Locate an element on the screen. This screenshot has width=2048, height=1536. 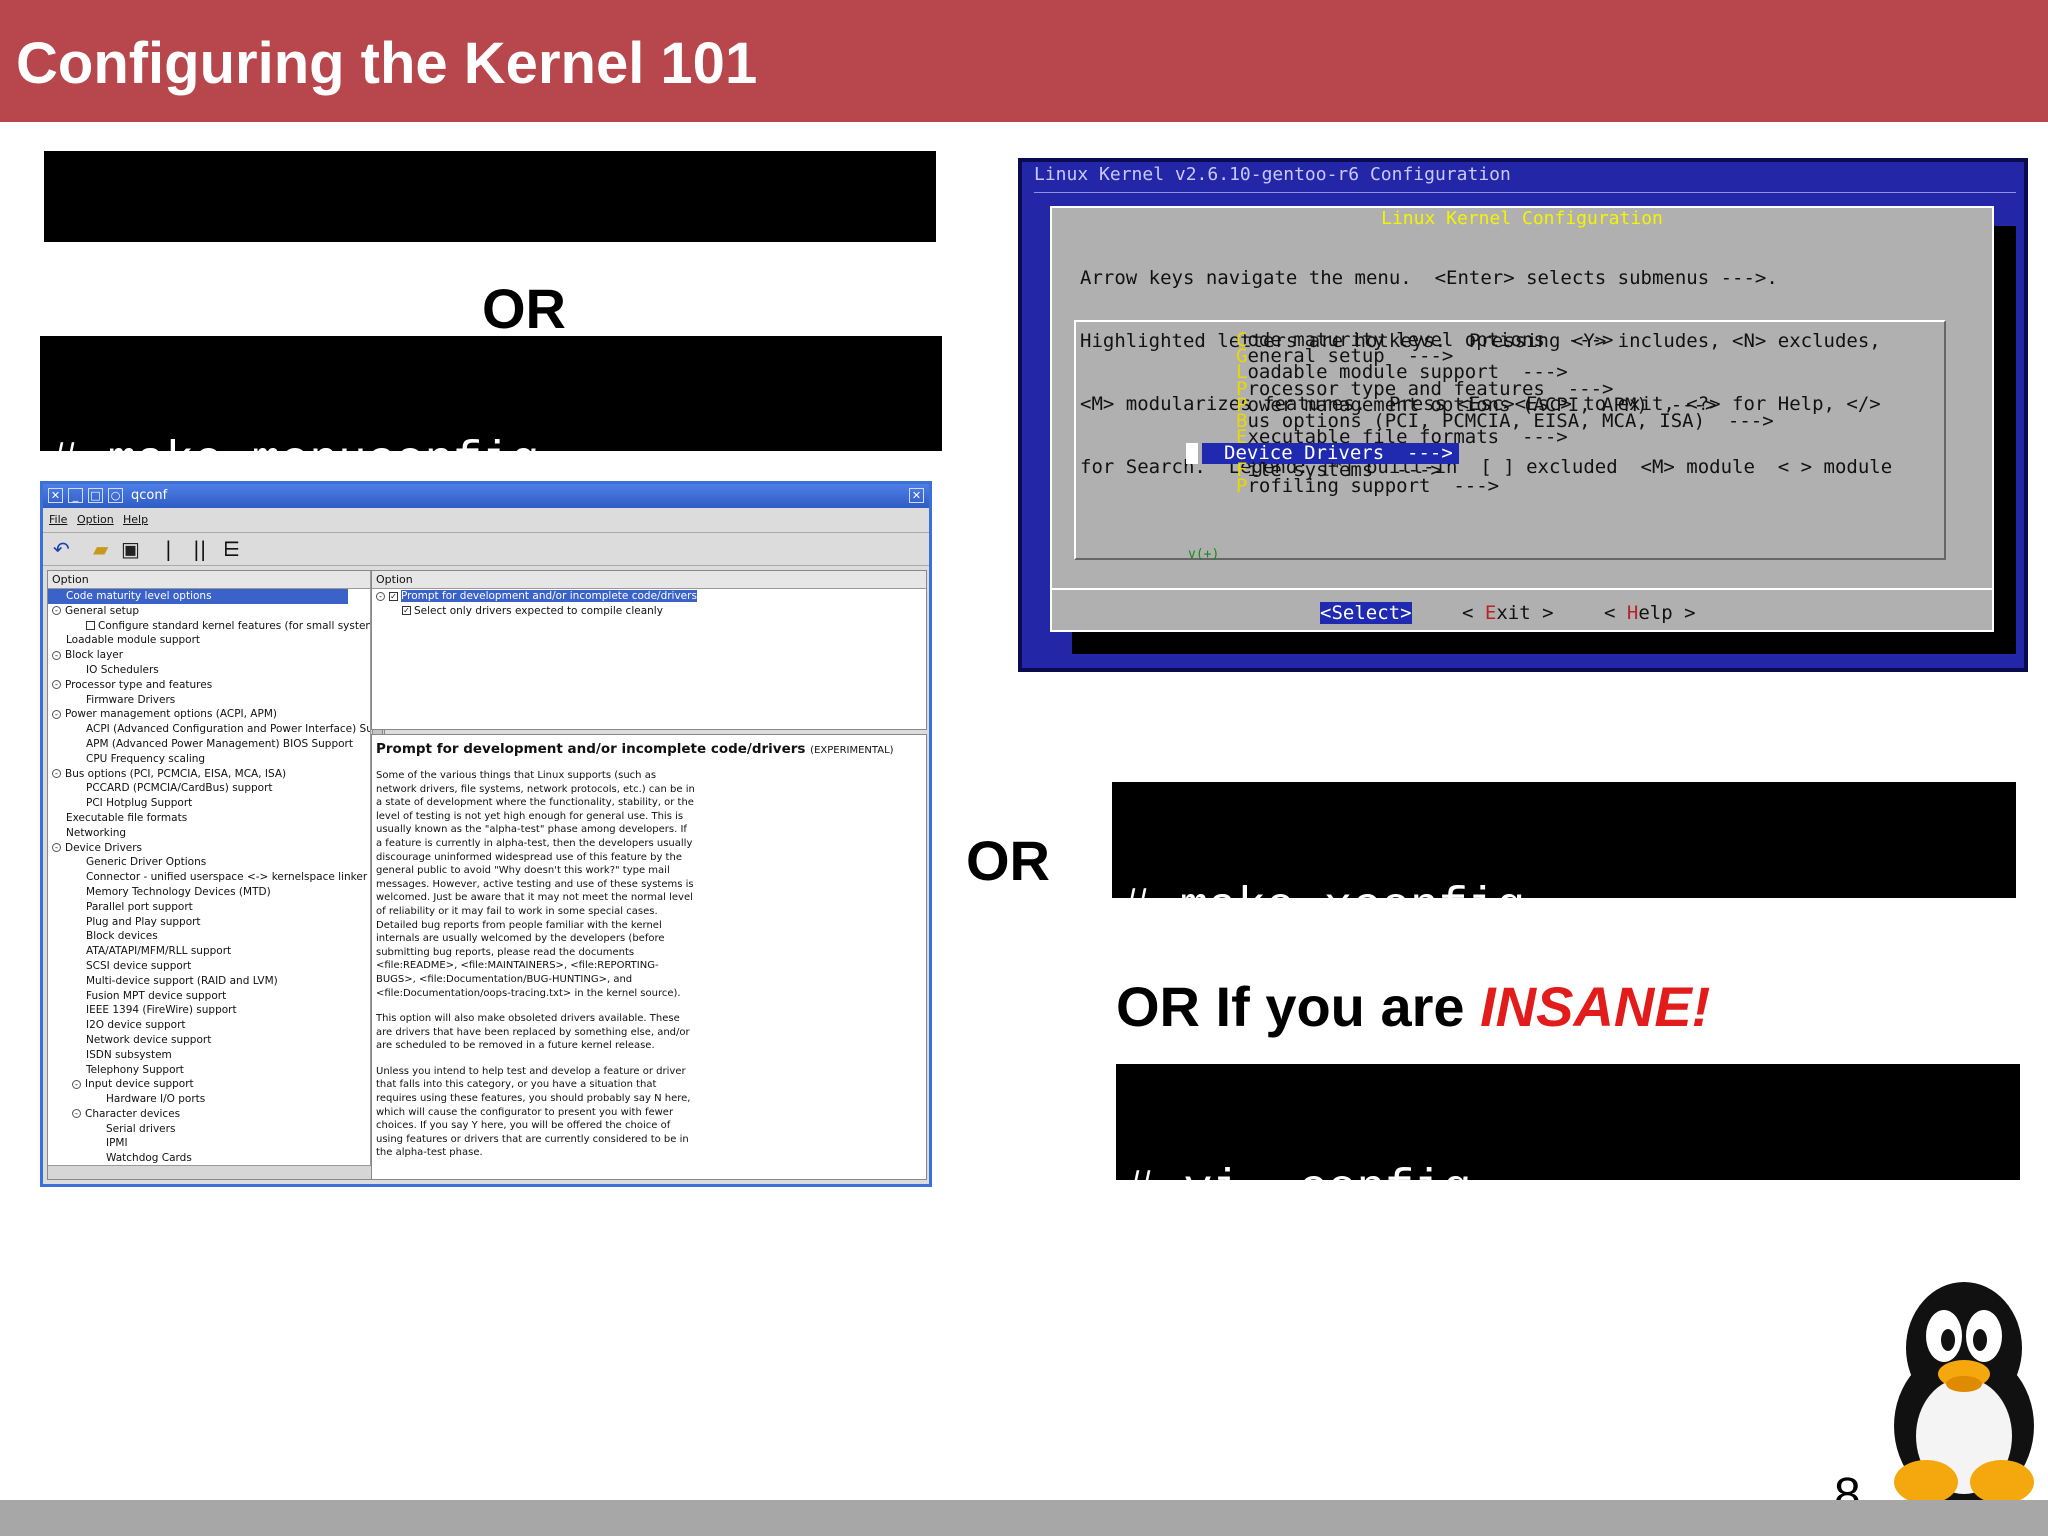
menu-option: Option is located at coordinates (95, 519).